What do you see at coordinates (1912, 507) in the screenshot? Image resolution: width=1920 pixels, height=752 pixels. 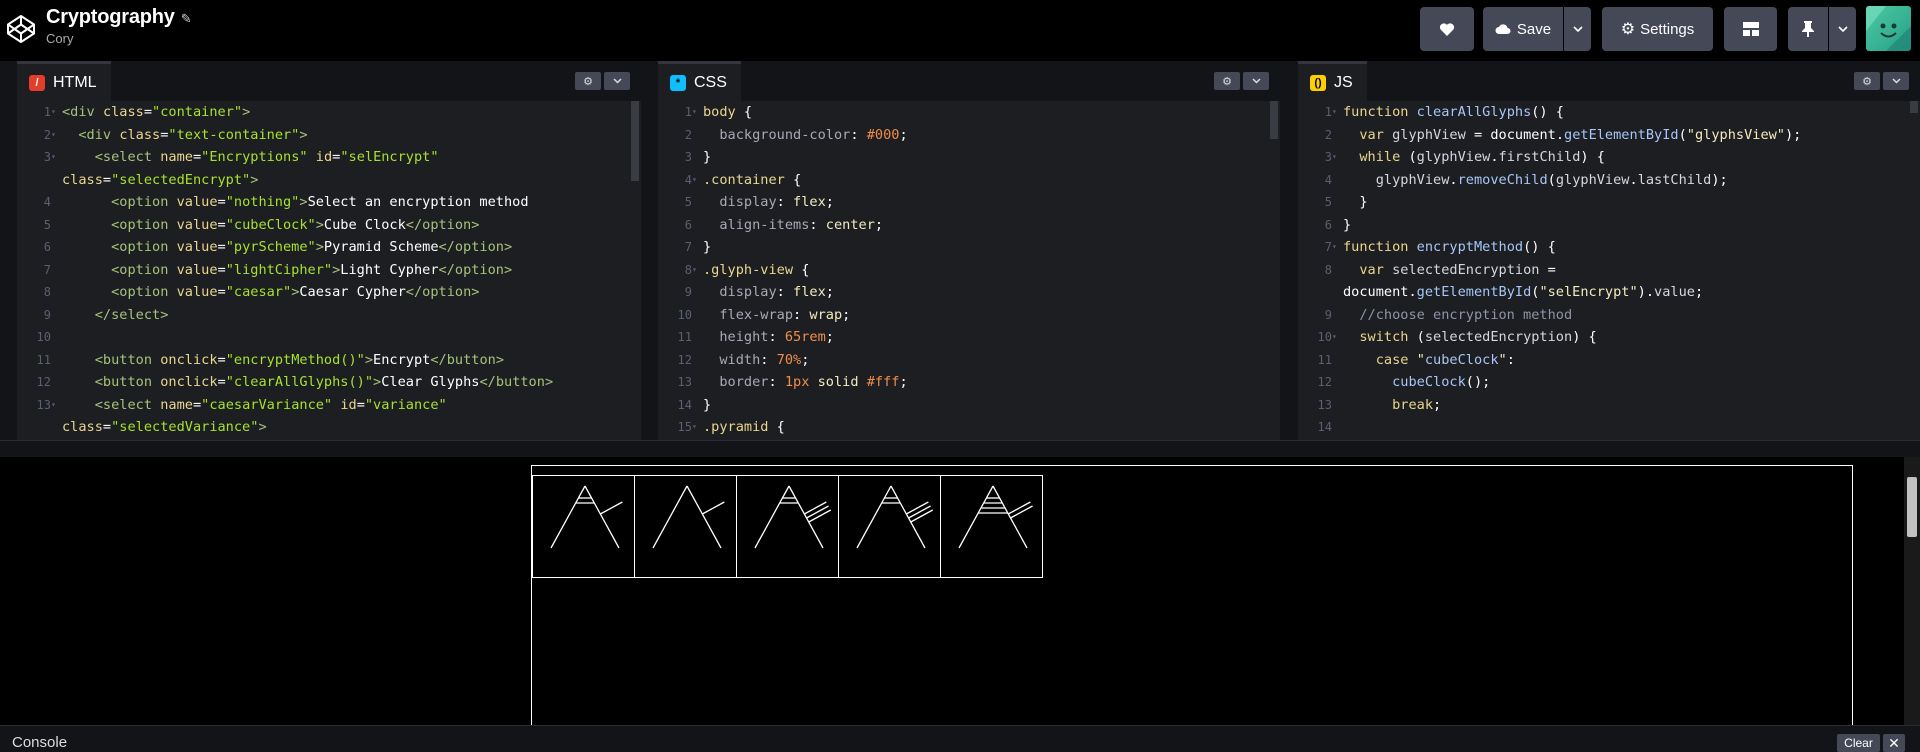 I see `preview-scrollbar-thumb` at bounding box center [1912, 507].